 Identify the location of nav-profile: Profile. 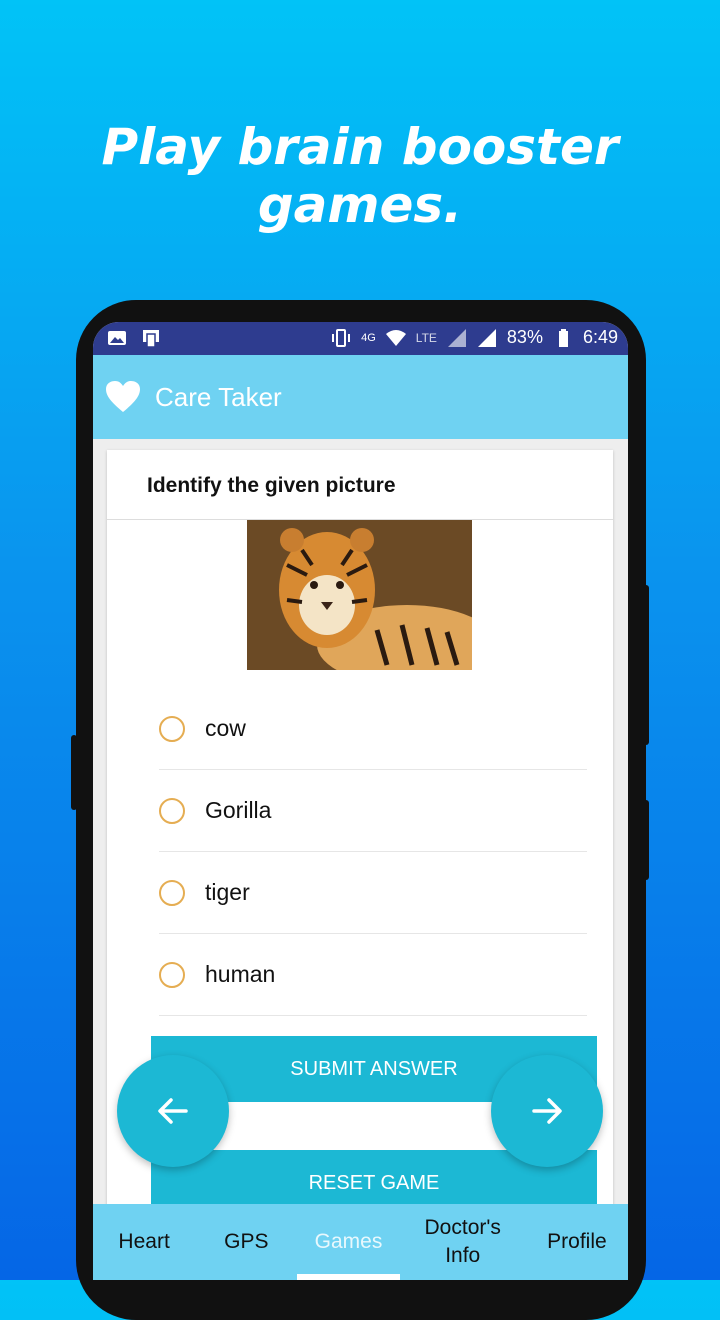
(577, 1242).